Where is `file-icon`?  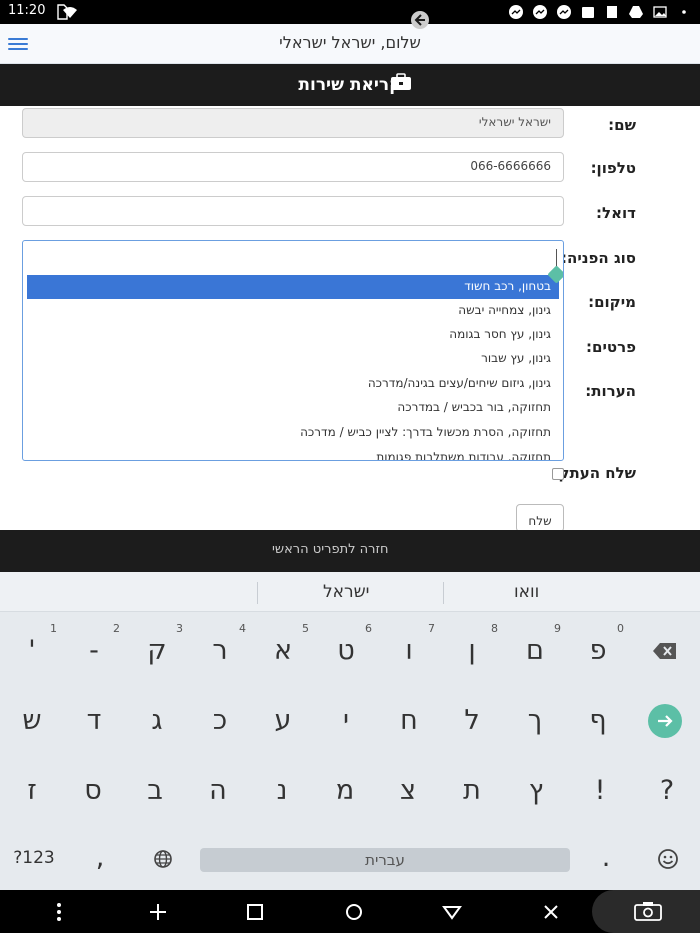 file-icon is located at coordinates (612, 12).